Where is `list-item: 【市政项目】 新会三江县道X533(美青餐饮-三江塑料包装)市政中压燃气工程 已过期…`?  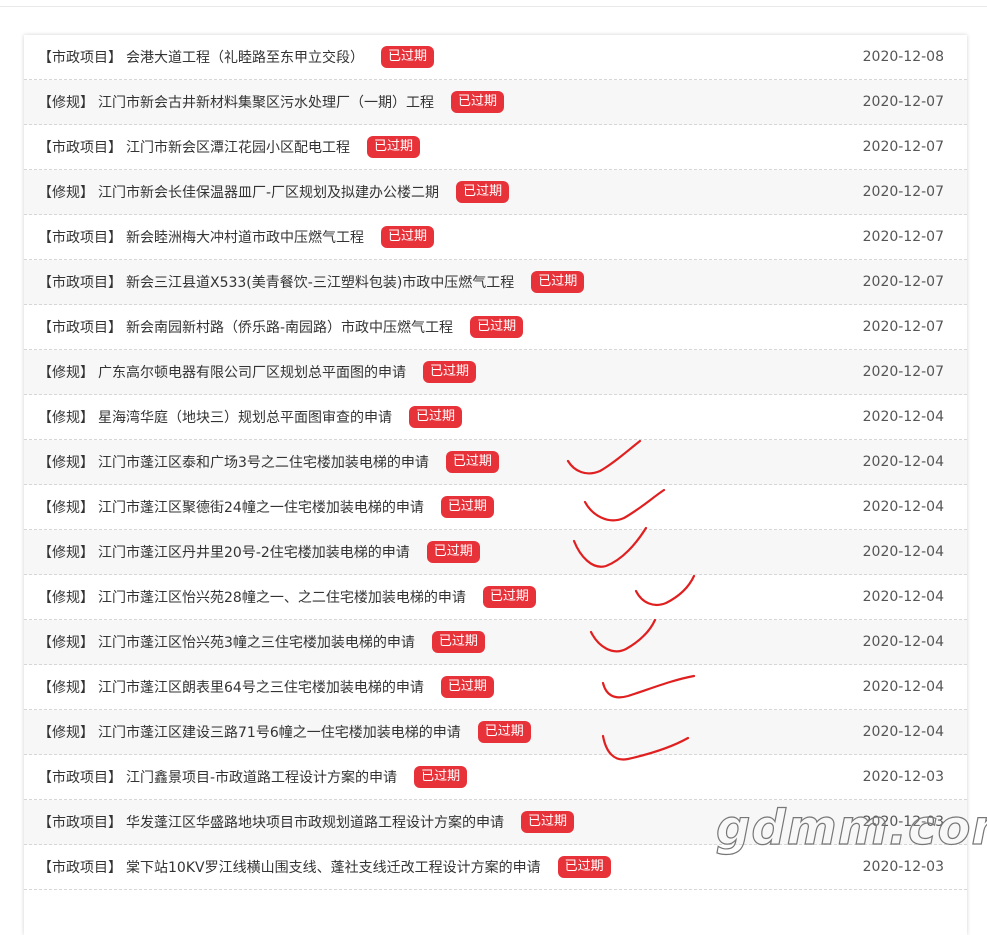
list-item: 【市政项目】 新会三江县道X533(美青餐饮-三江塑料包装)市政中压燃气工程 已过期… is located at coordinates (495, 282).